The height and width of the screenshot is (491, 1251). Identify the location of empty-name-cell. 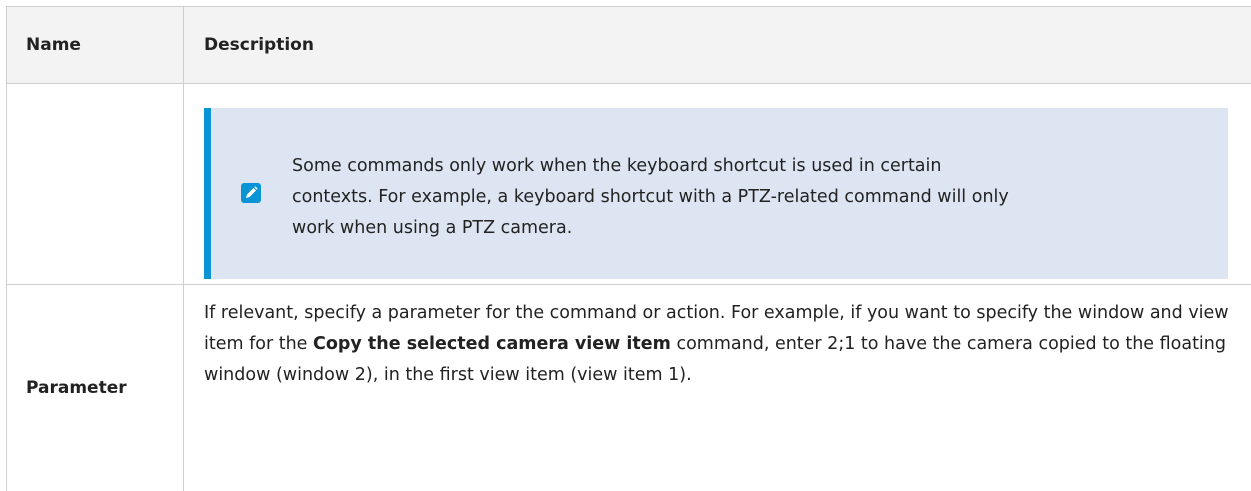
(95, 184).